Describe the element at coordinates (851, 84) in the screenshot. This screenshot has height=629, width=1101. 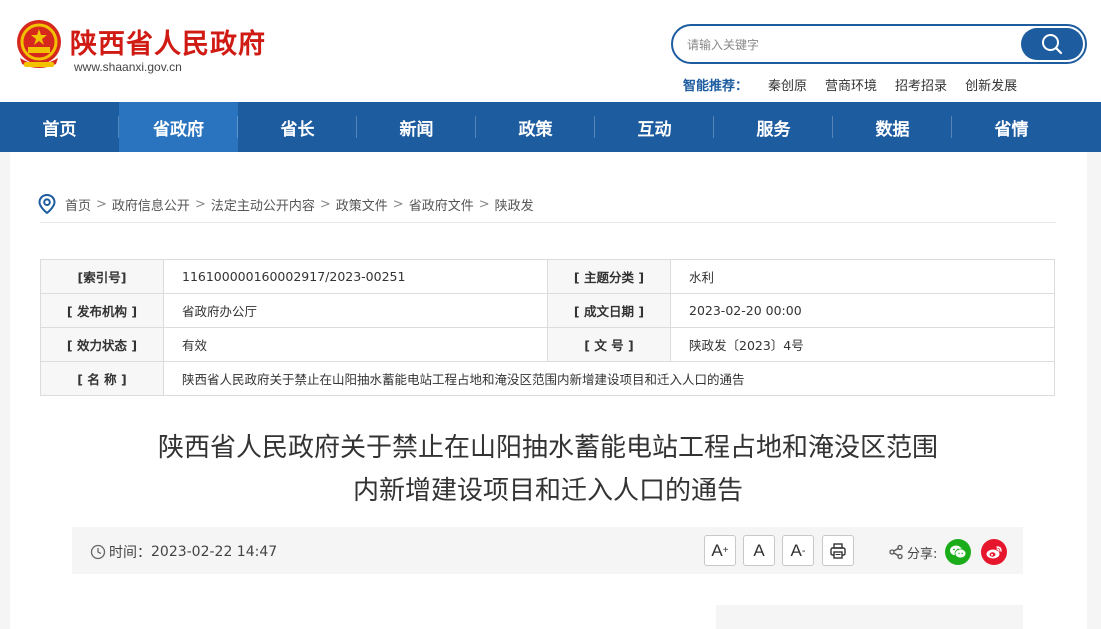
I see `smart-link-business-environment: 营商环境` at that location.